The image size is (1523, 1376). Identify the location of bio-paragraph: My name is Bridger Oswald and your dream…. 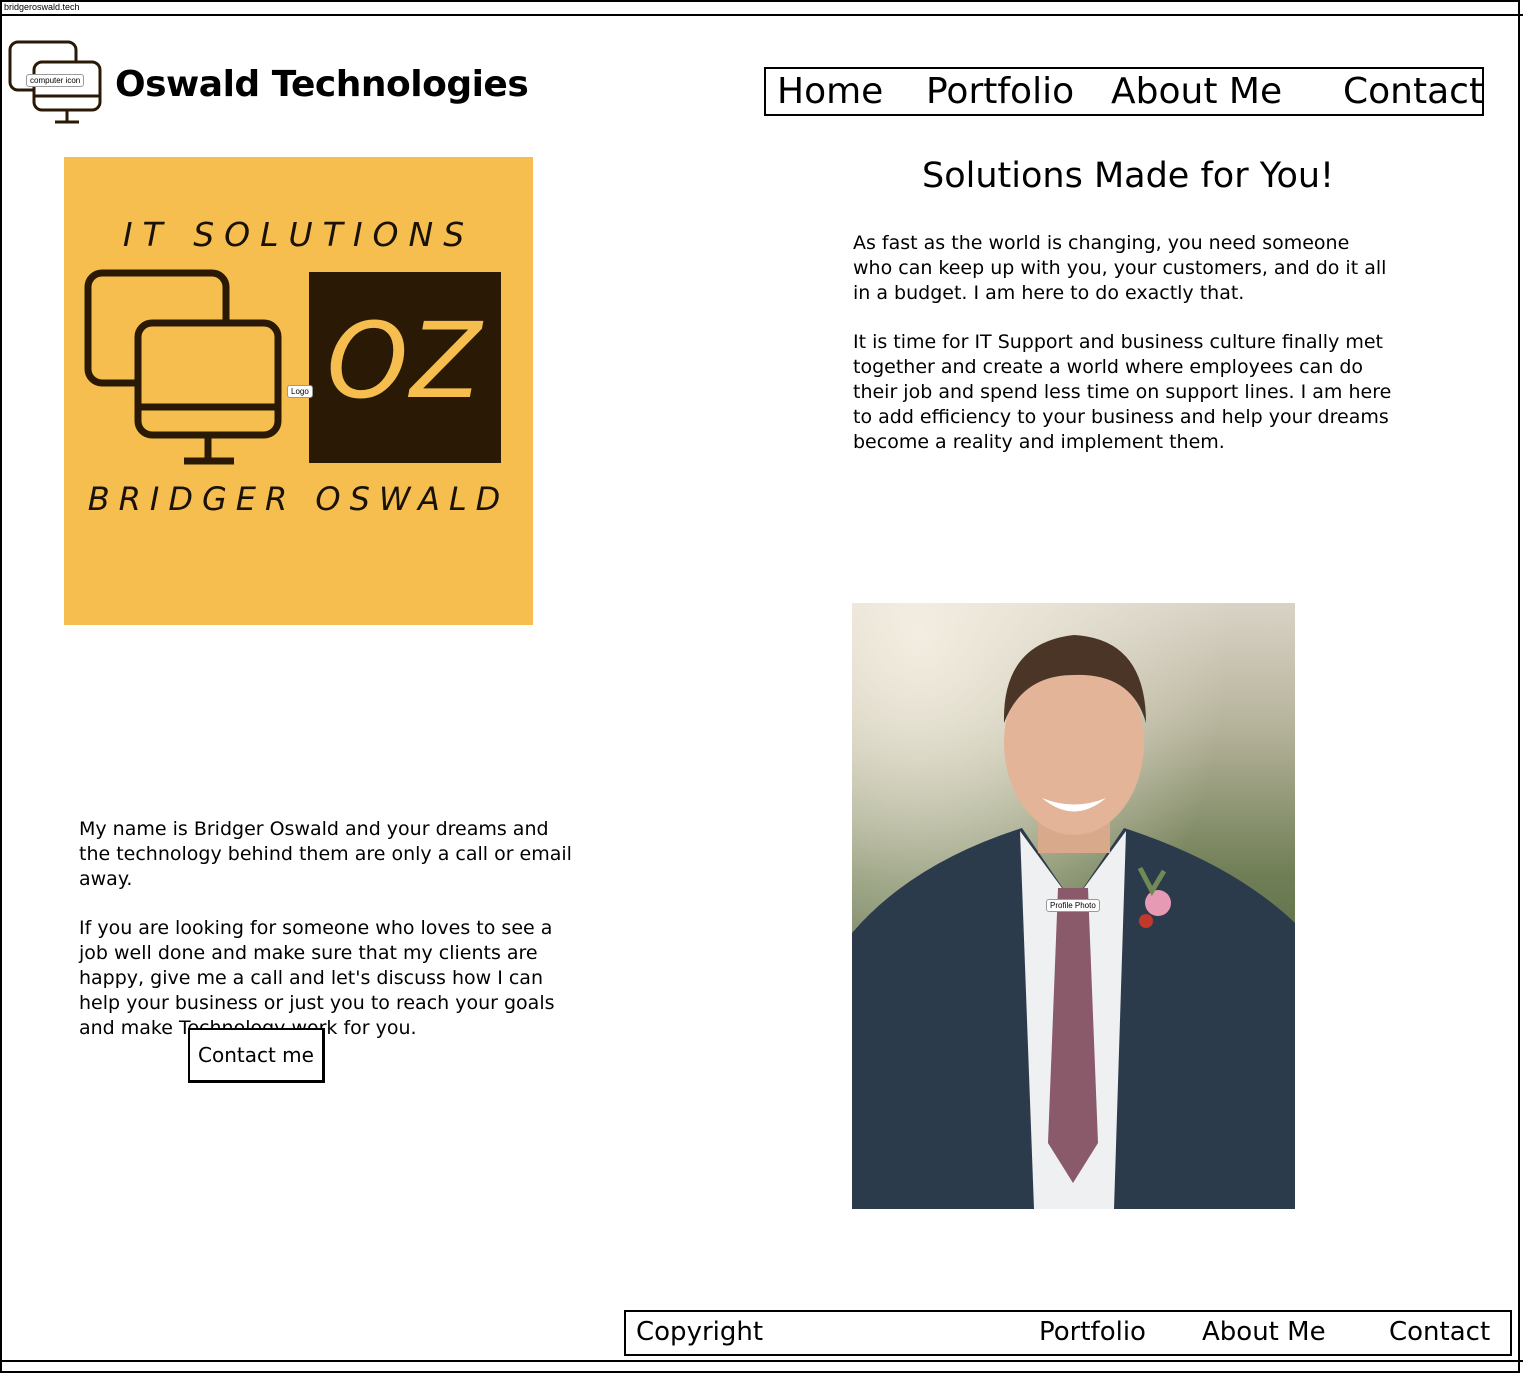
(325, 854).